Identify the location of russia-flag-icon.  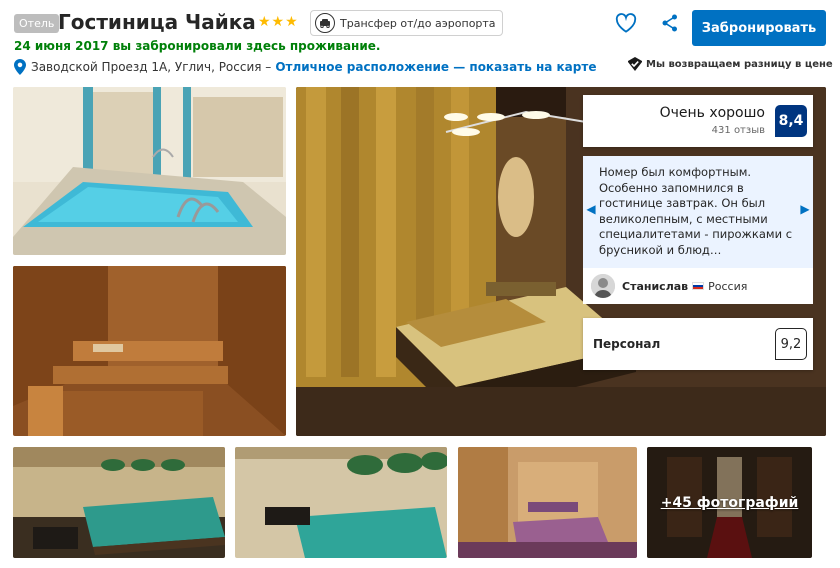
(698, 286).